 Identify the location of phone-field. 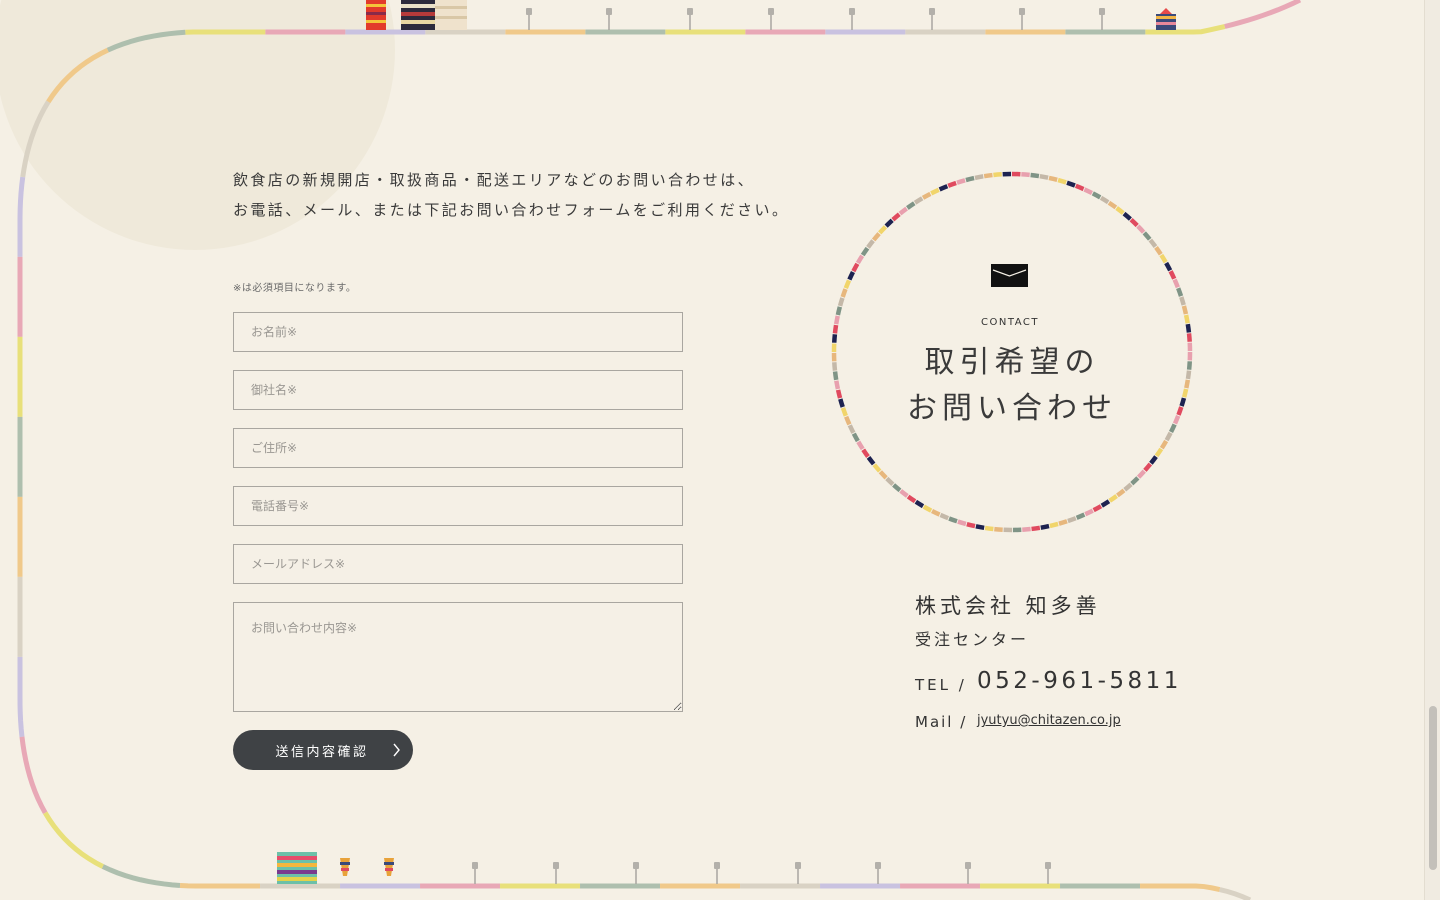
(458, 506).